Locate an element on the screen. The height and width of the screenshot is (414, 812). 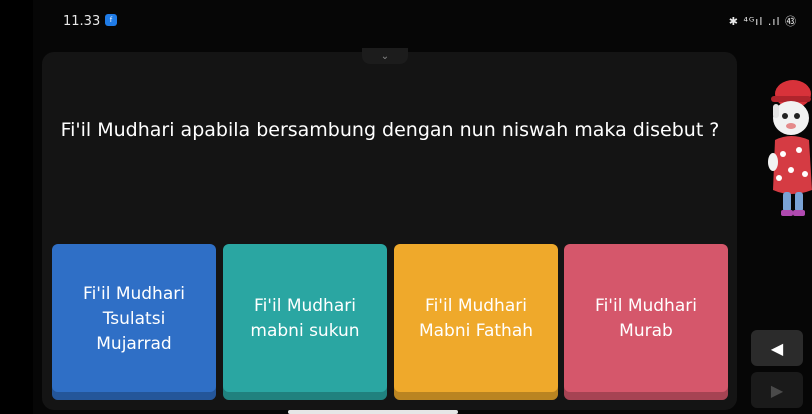
answer-option-4: Fi'il Mudhari Murab is located at coordinates (646, 322).